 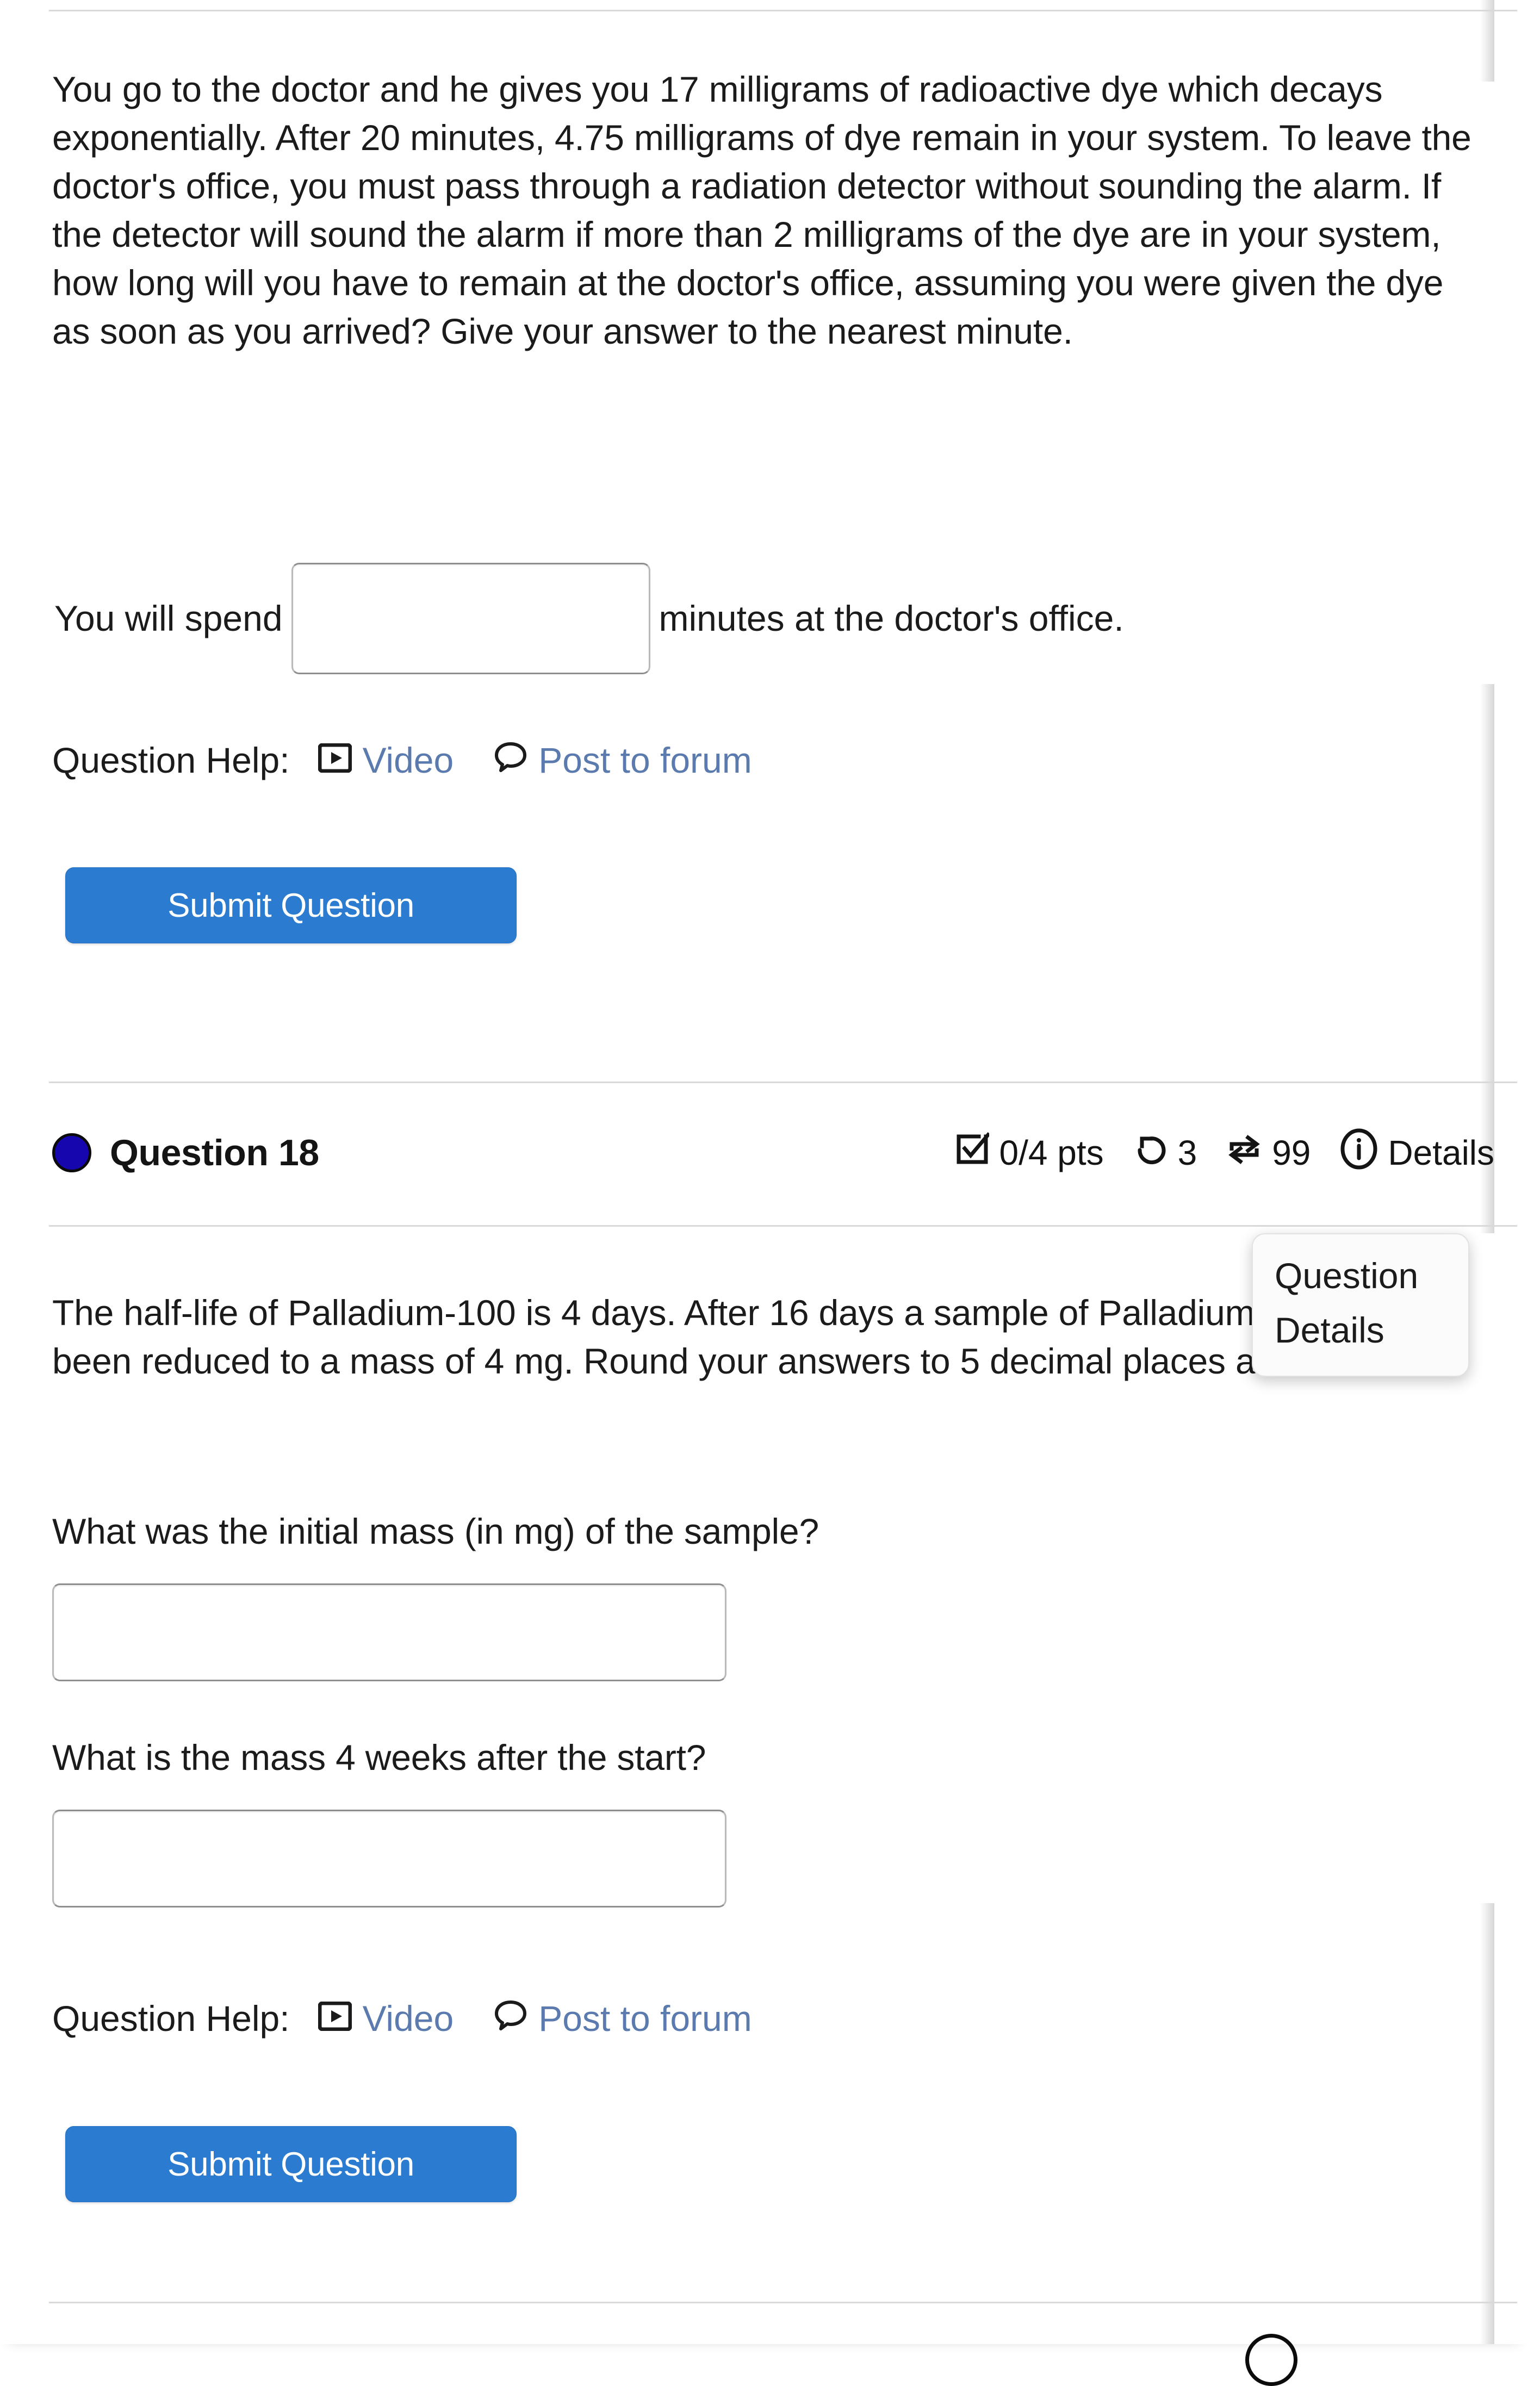 I want to click on question-details-tooltip: Question Details, so click(x=1360, y=1305).